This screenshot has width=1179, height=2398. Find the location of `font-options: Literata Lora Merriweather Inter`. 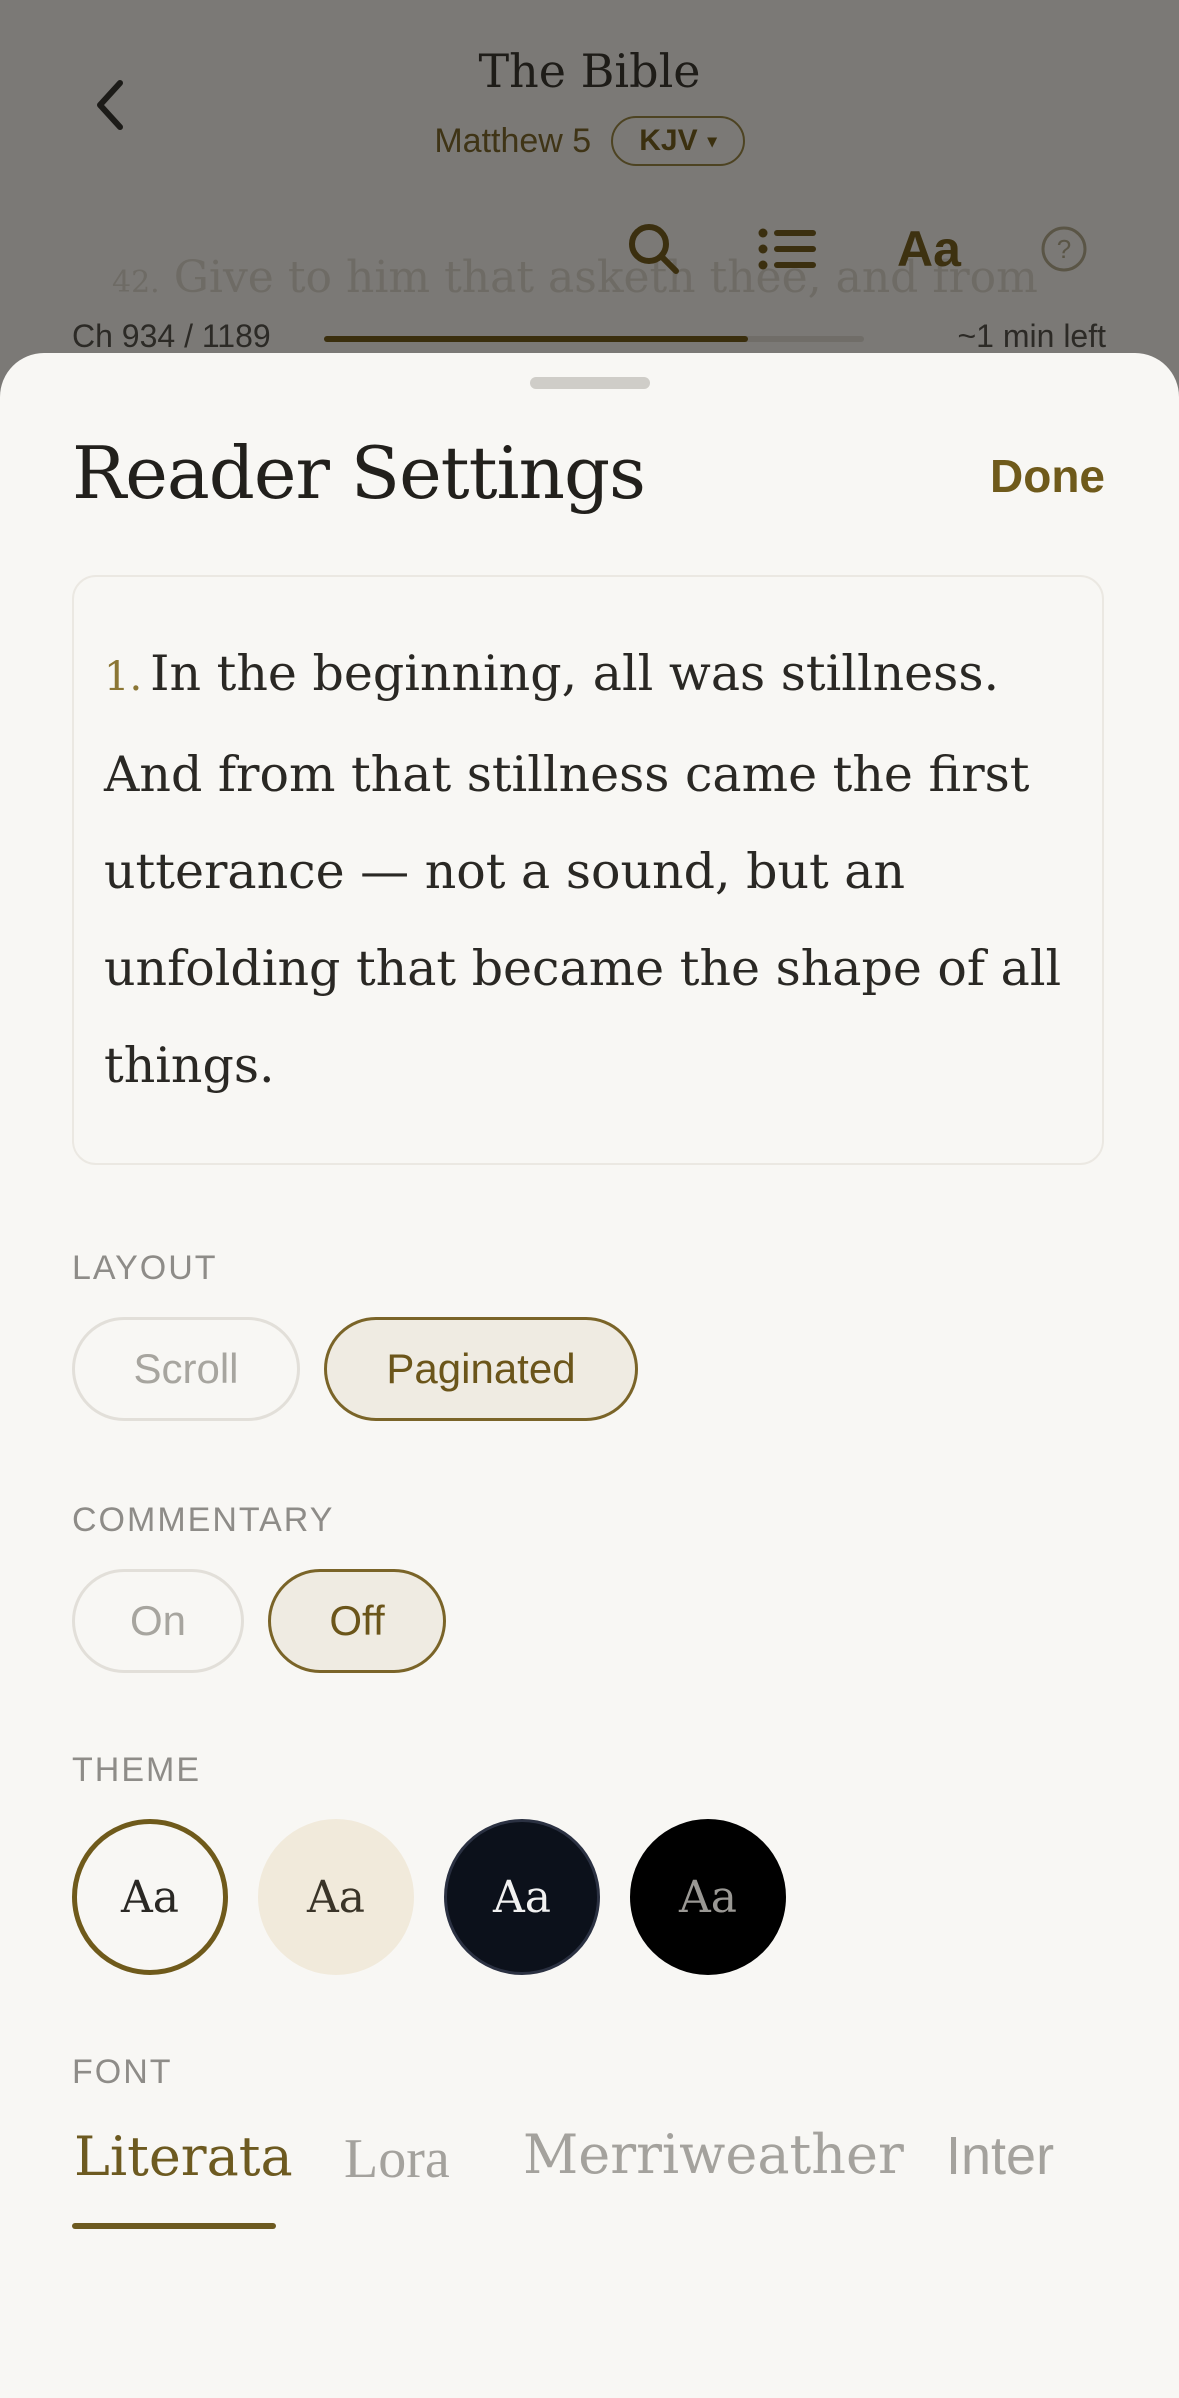

font-options: Literata Lora Merriweather Inter is located at coordinates (592, 2177).